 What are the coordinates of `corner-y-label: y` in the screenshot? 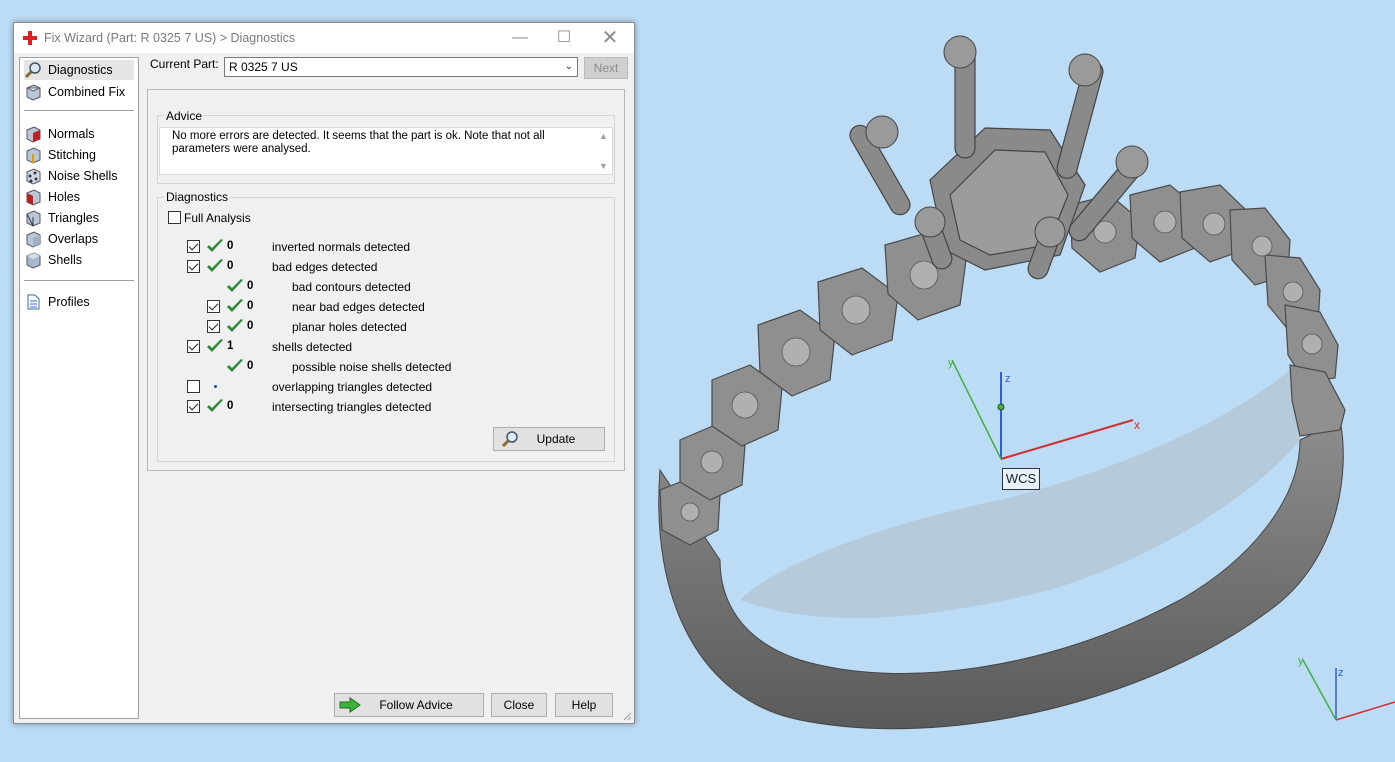 It's located at (1301, 661).